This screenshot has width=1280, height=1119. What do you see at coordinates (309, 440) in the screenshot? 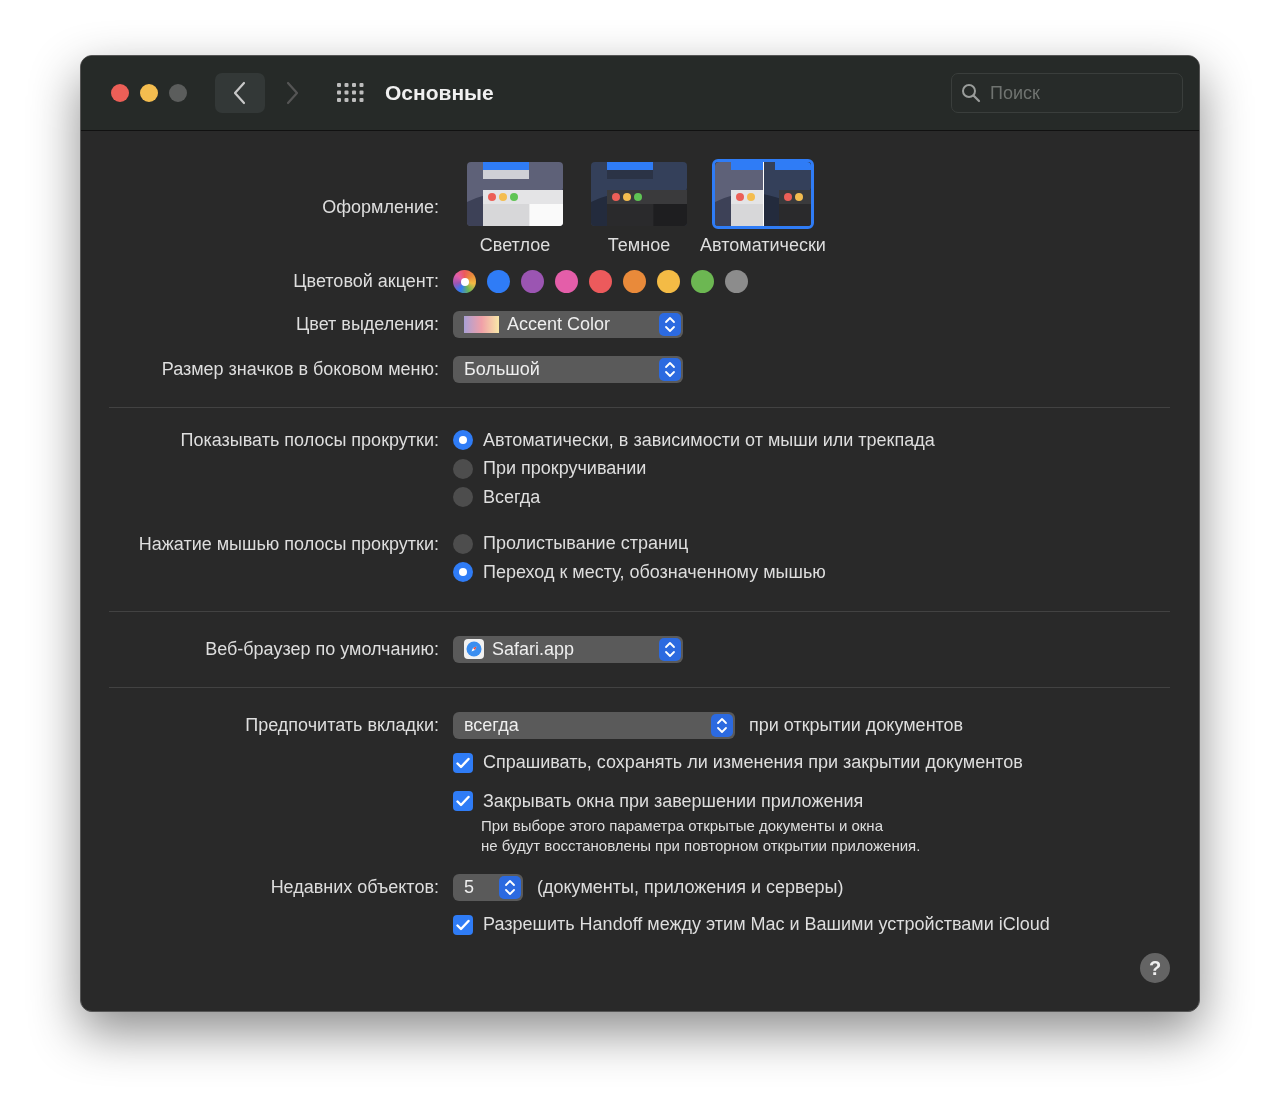
I see `setting-label: Показывать полосы прокрутки:` at bounding box center [309, 440].